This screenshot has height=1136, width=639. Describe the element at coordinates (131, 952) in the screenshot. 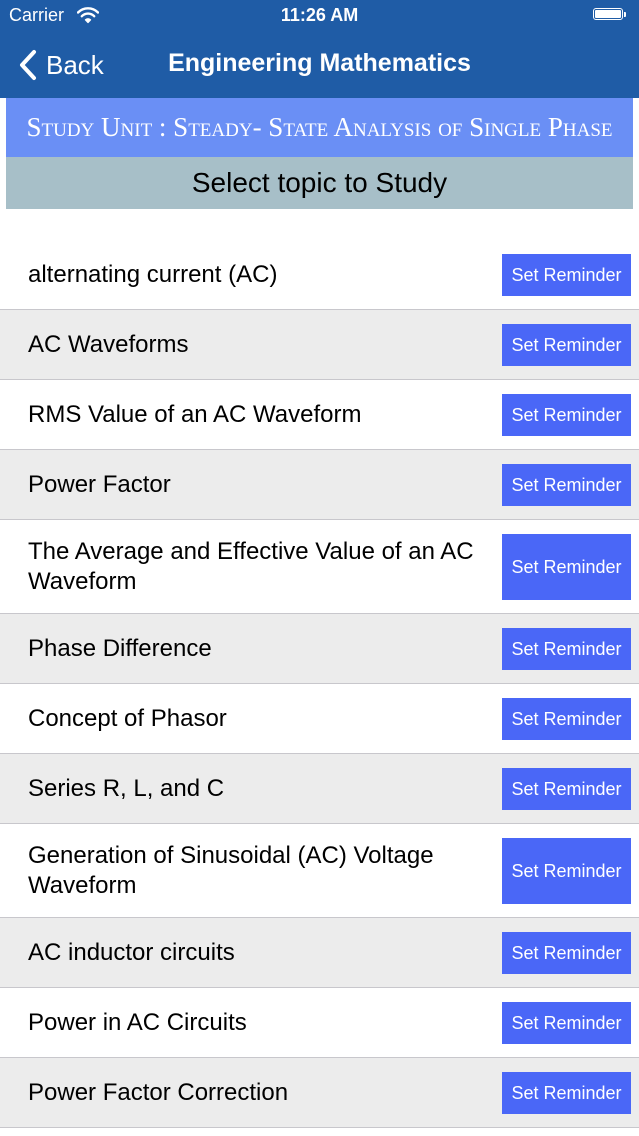

I see `topic-label: AC inductor circuits` at that location.